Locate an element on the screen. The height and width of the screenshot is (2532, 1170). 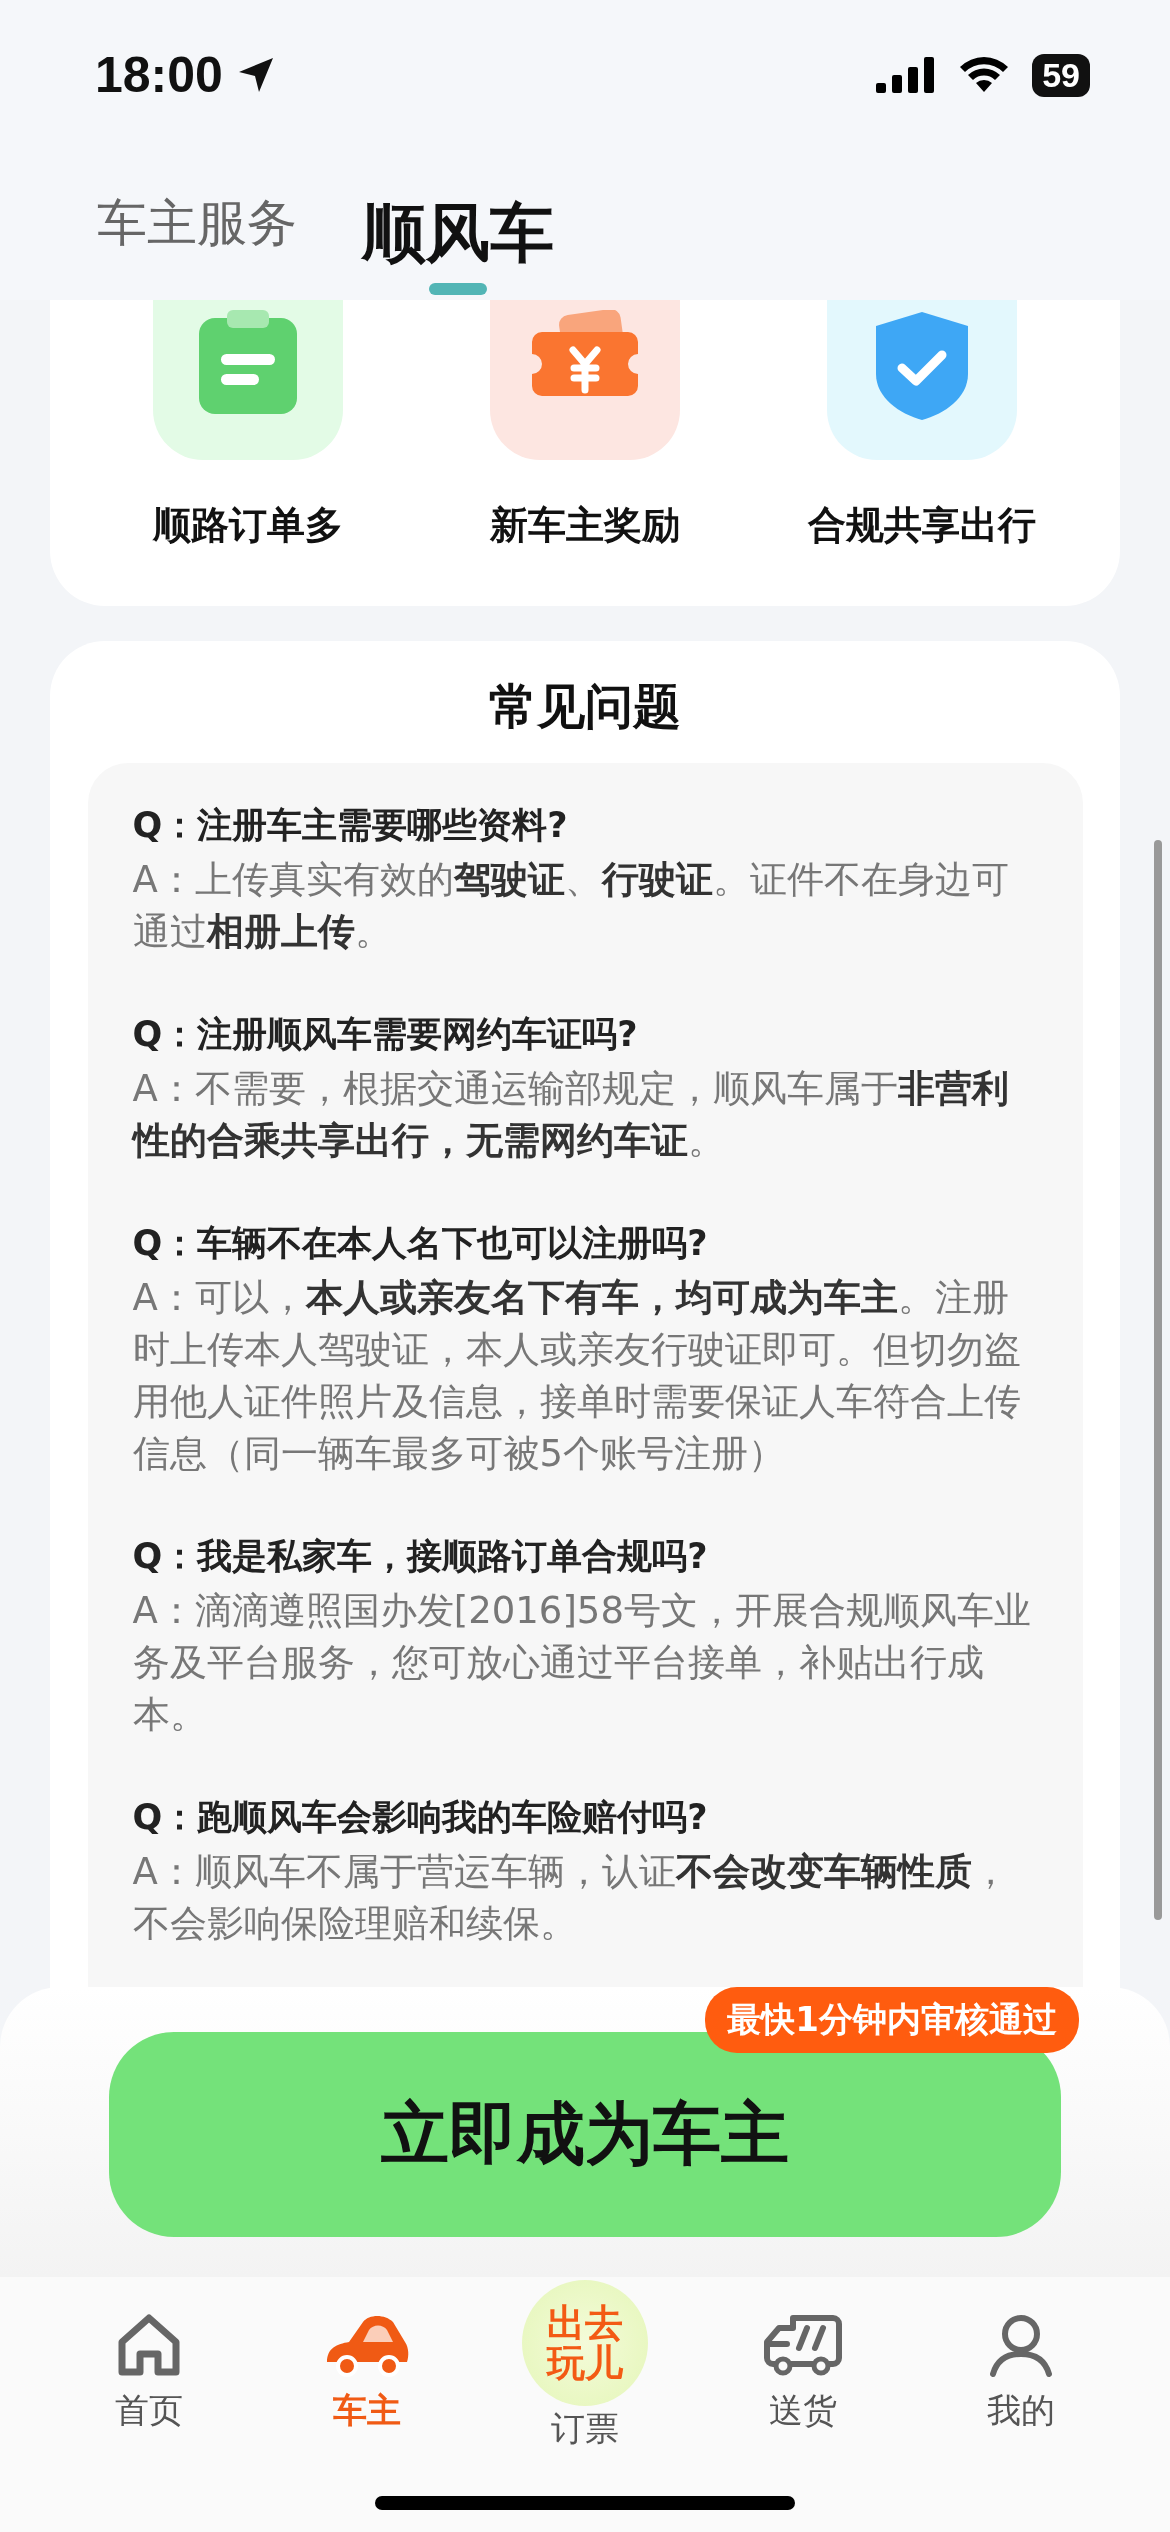
faq-question: Q：我是私家车，接顺路订单合规吗? is located at coordinates (420, 1556).